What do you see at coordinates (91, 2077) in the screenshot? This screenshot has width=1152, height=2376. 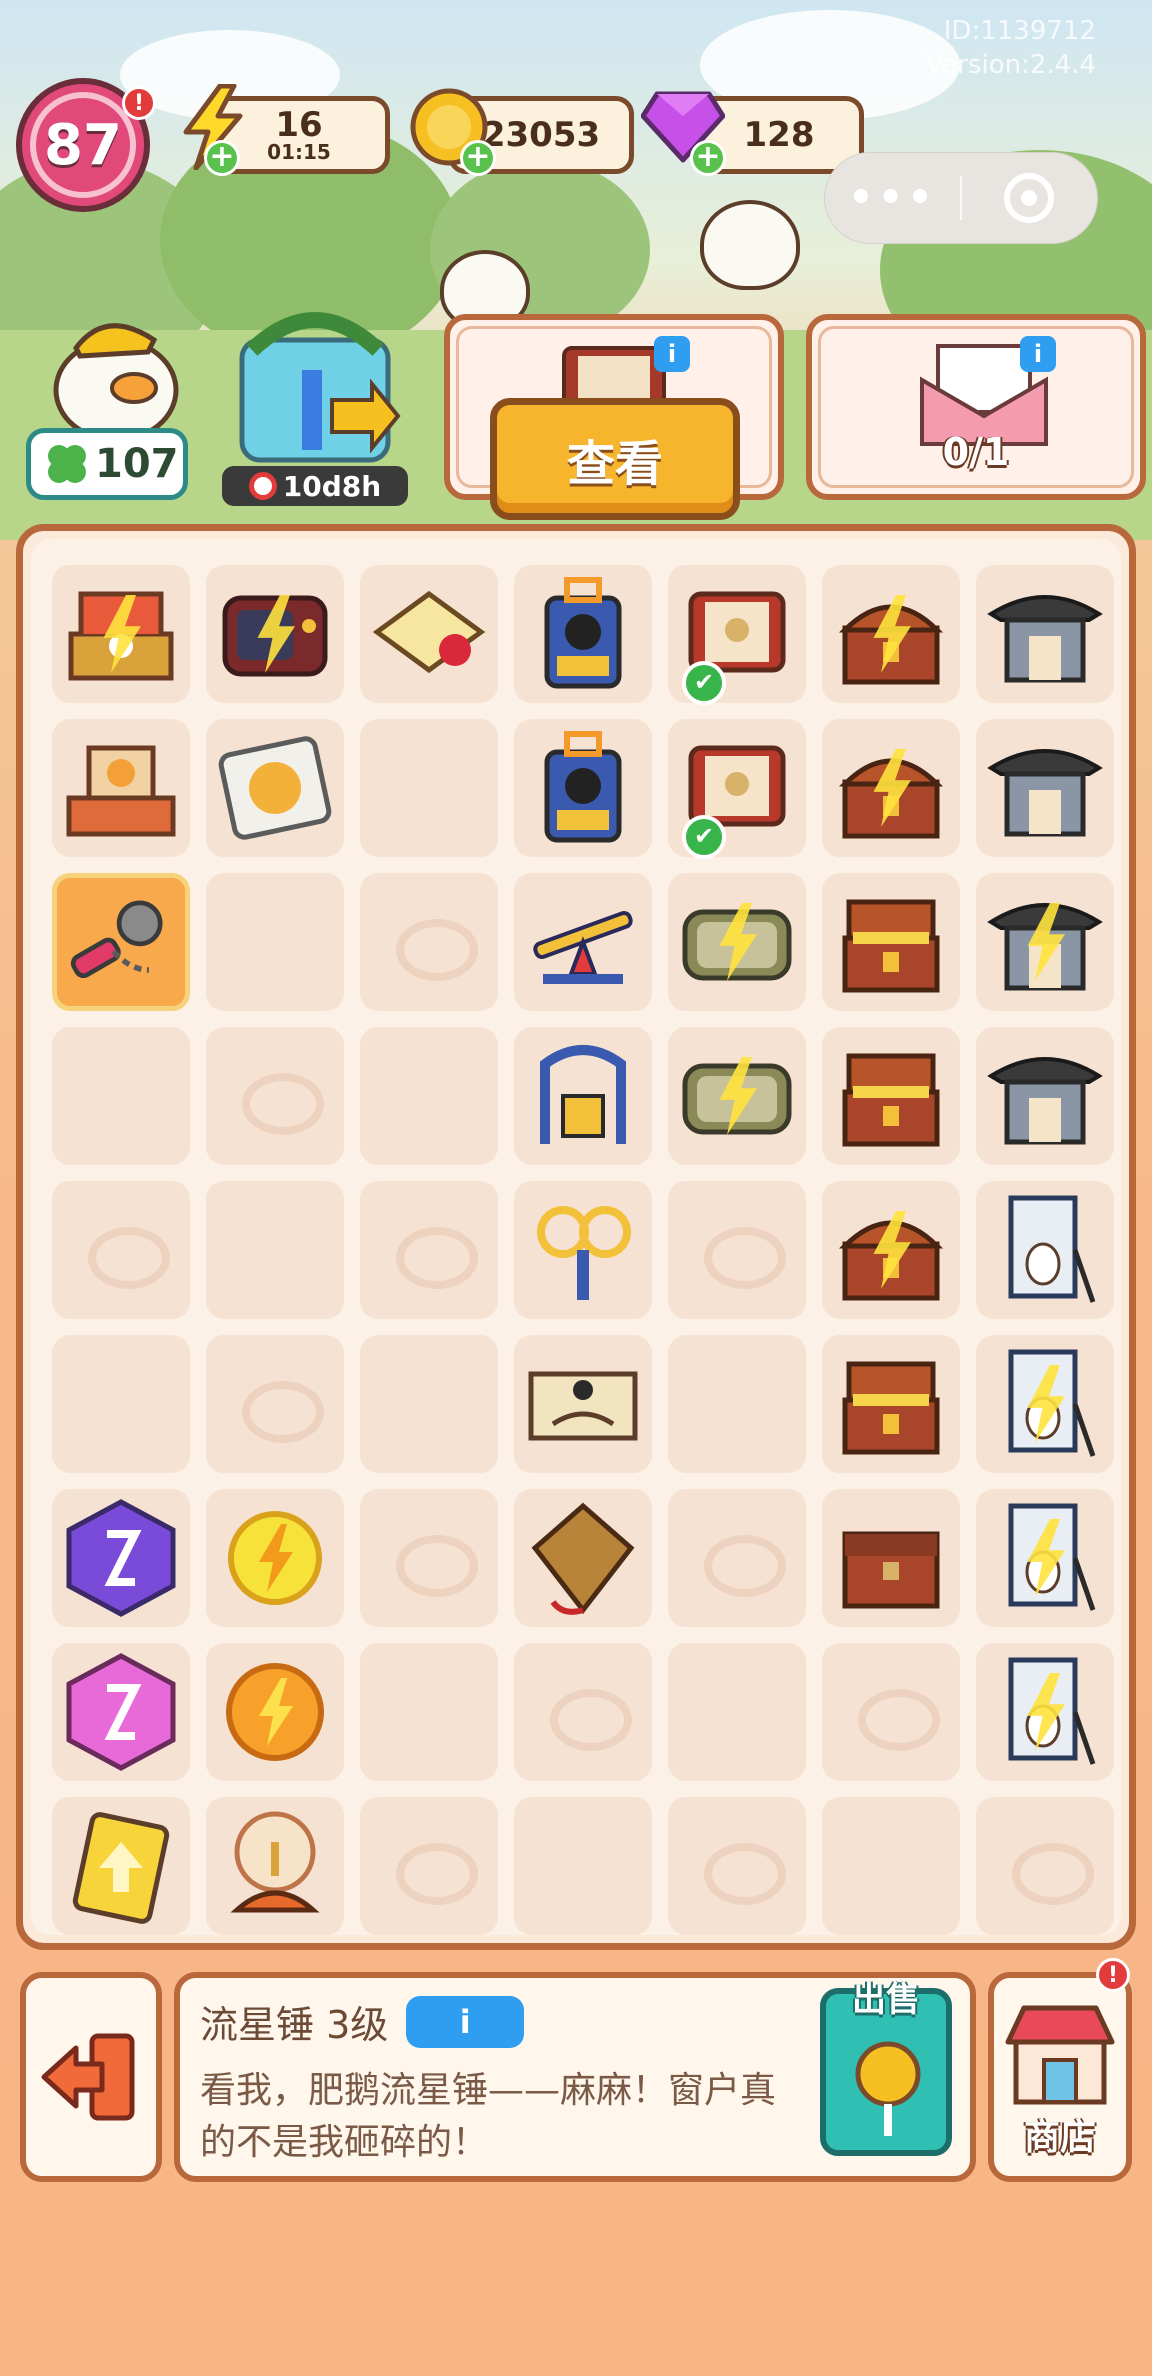 I see `exit-button` at bounding box center [91, 2077].